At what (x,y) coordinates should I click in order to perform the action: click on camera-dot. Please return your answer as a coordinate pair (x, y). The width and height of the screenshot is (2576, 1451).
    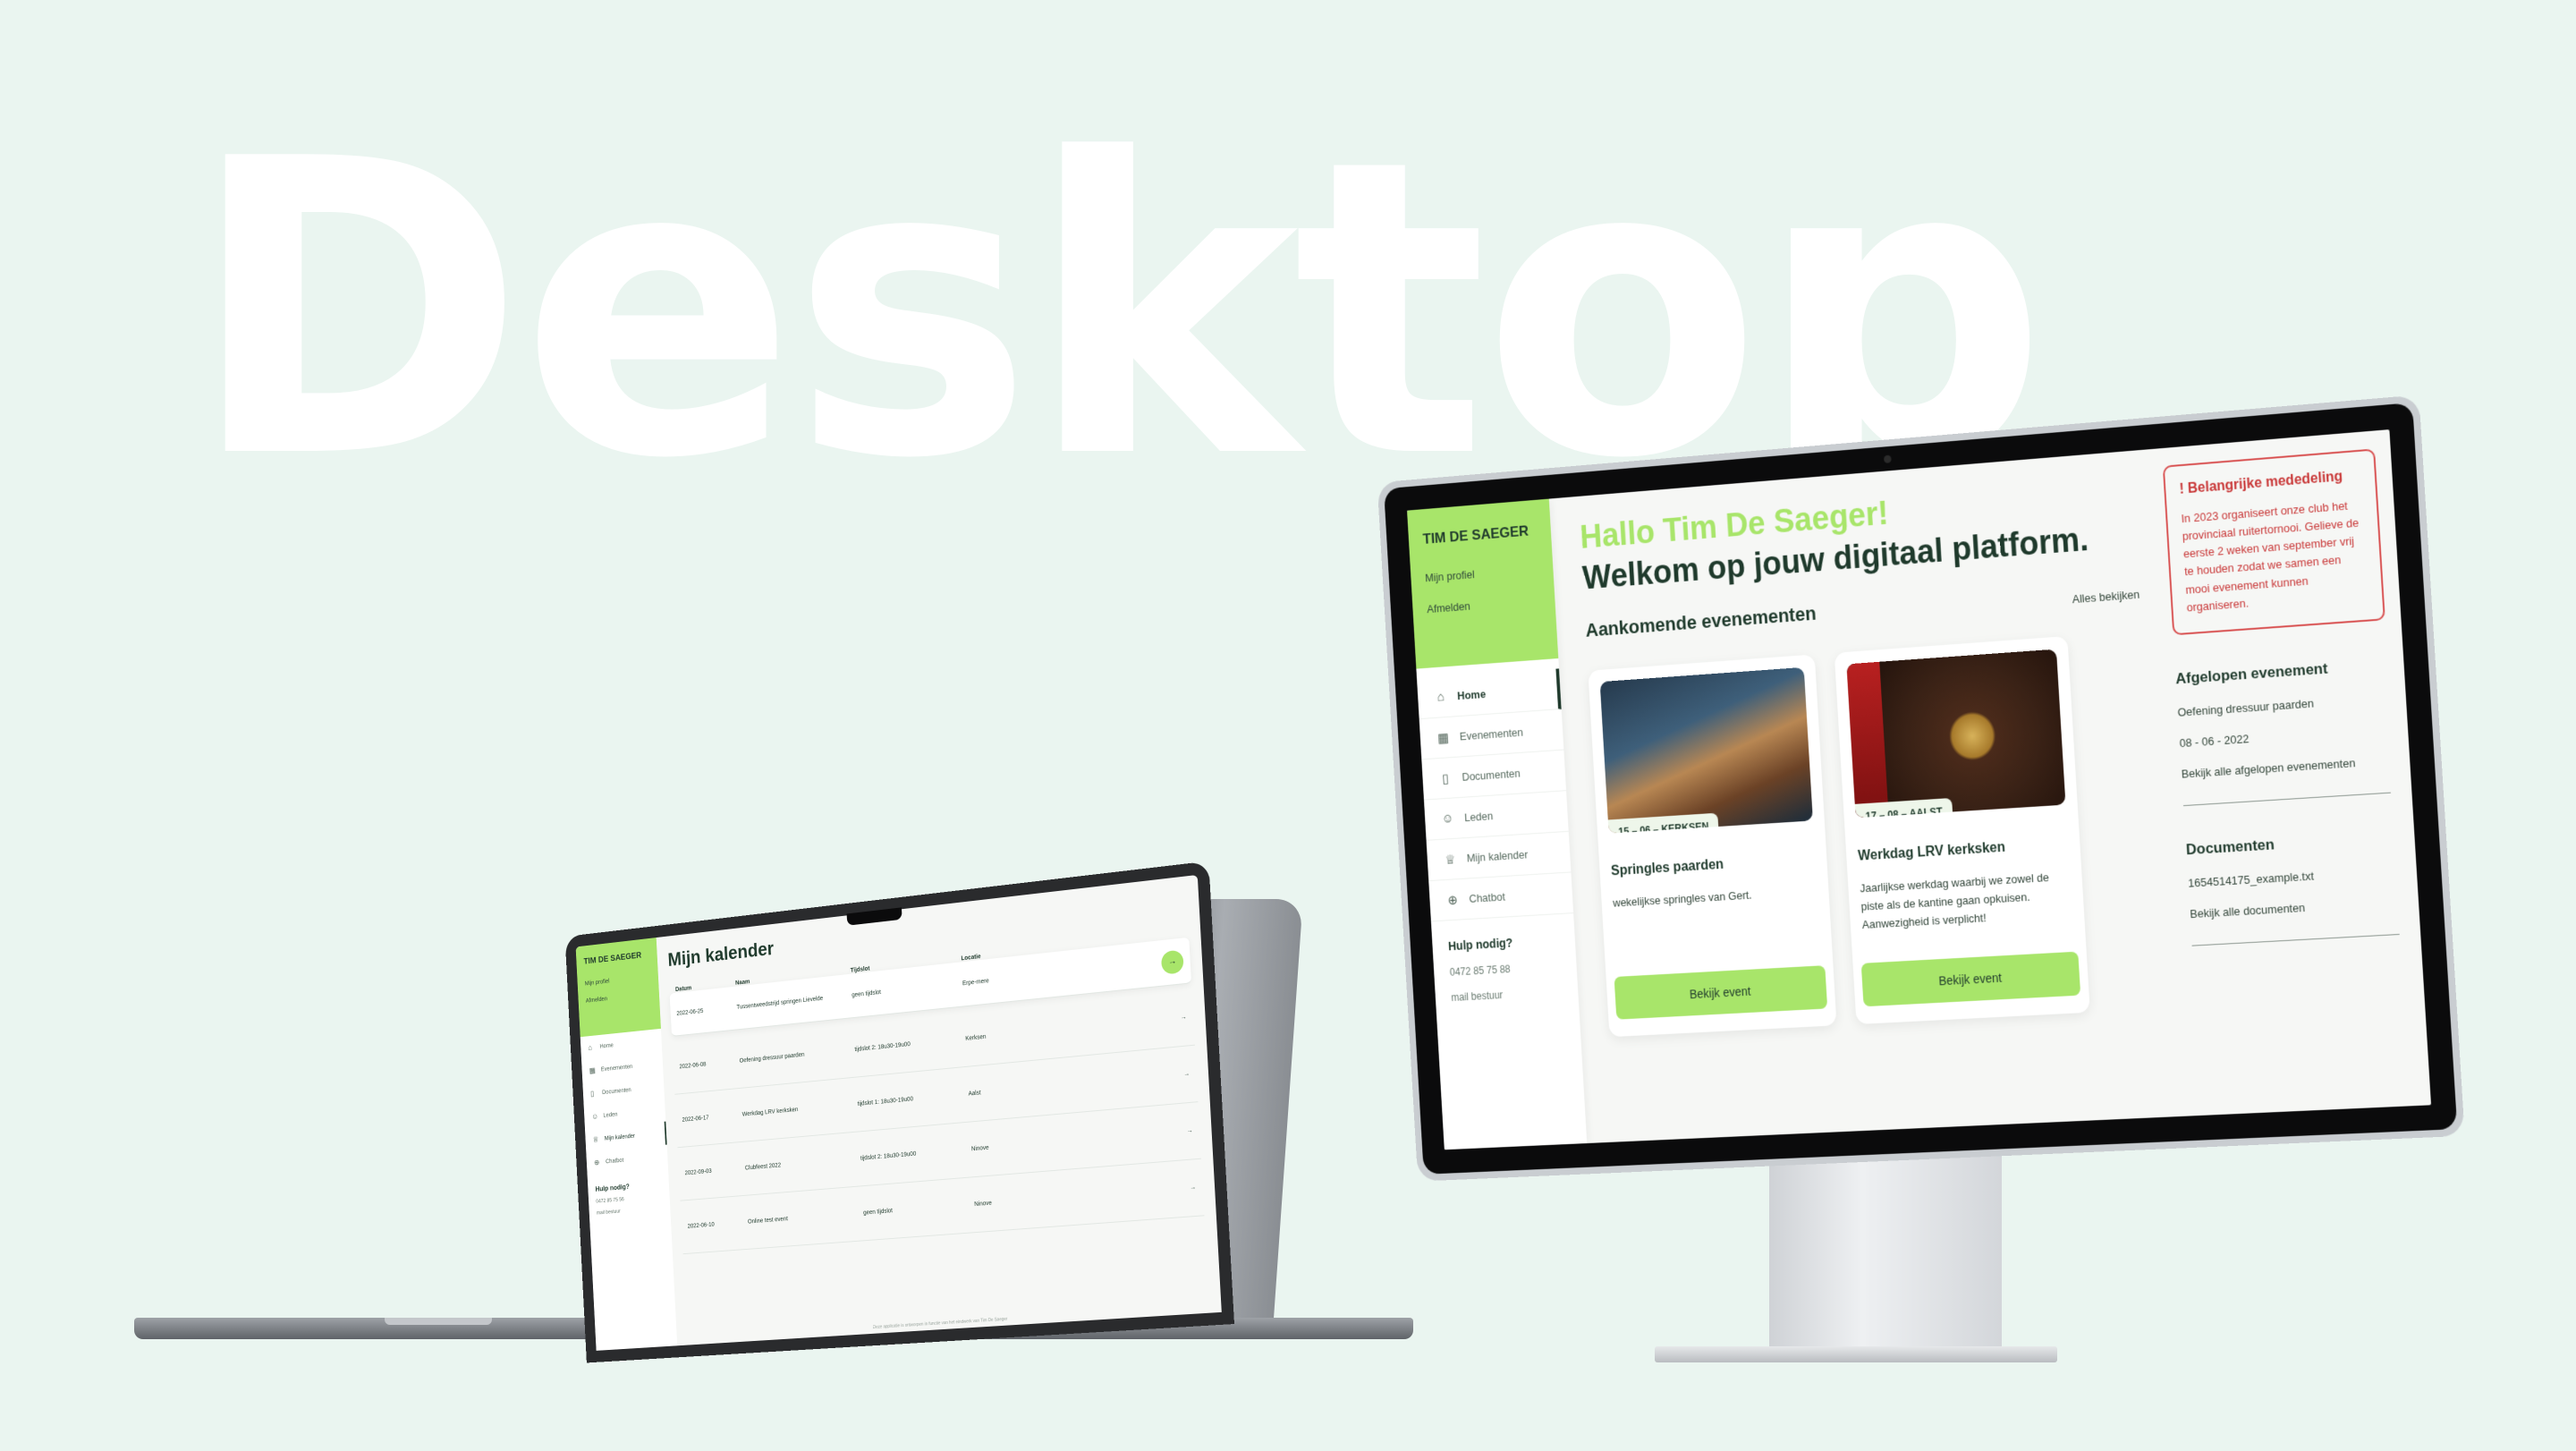
    Looking at the image, I should click on (1888, 459).